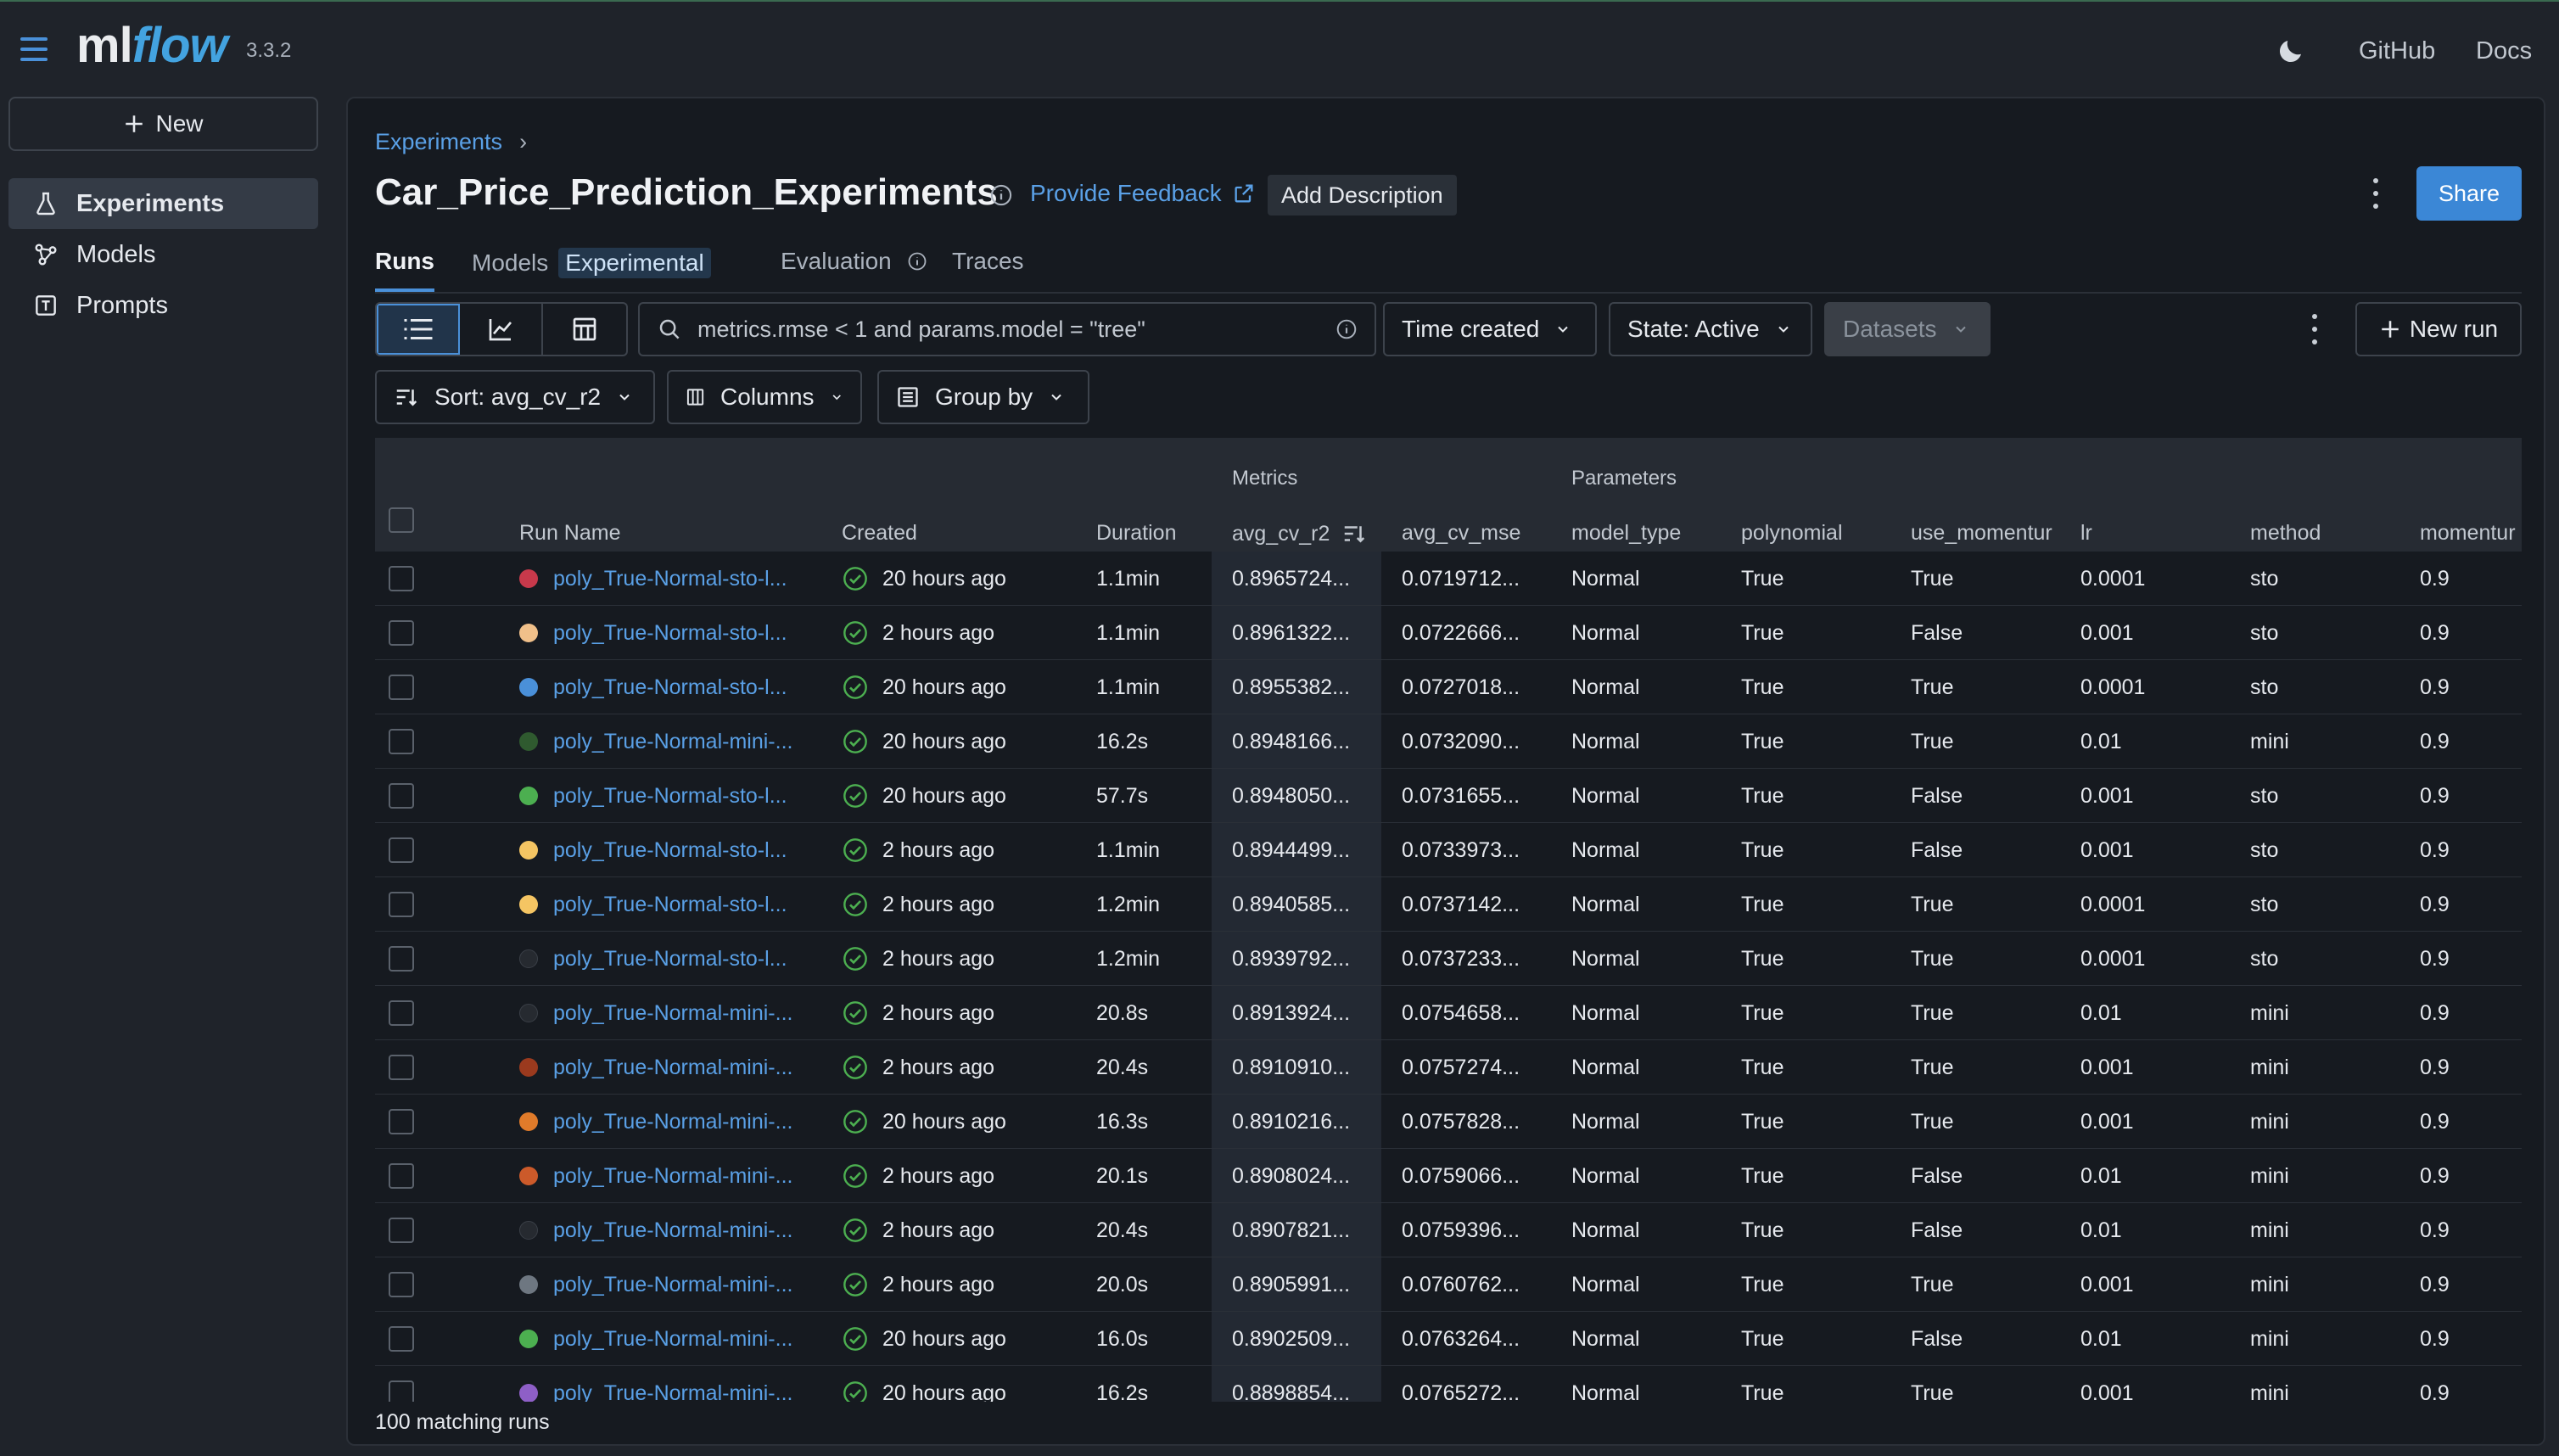  What do you see at coordinates (2504, 51) in the screenshot?
I see `docs-link: Docs` at bounding box center [2504, 51].